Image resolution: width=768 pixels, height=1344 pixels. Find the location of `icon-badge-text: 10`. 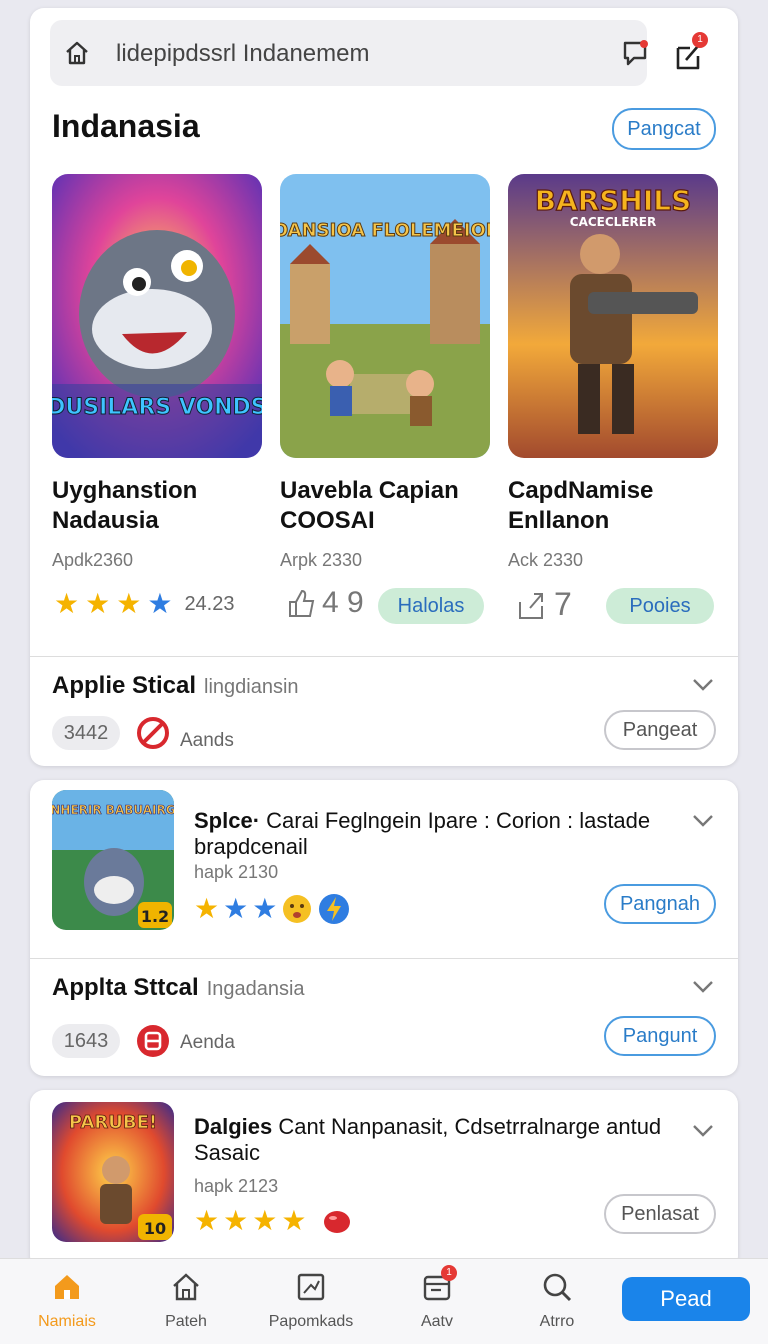

icon-badge-text: 10 is located at coordinates (155, 1228).